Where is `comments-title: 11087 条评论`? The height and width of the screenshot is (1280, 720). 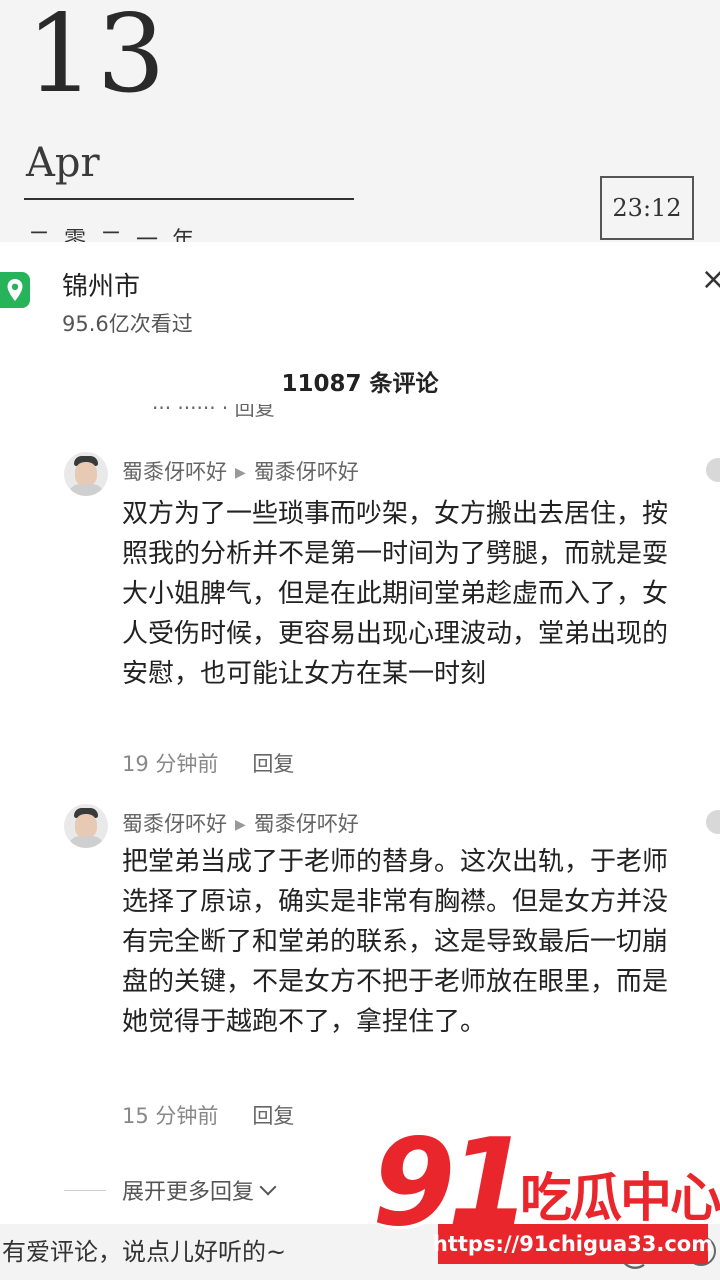
comments-title: 11087 条评论 is located at coordinates (360, 384).